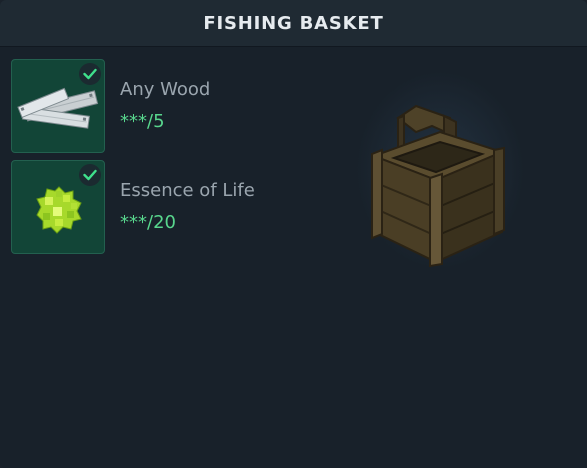  I want to click on panel-header: FISHING BASKET, so click(293, 23).